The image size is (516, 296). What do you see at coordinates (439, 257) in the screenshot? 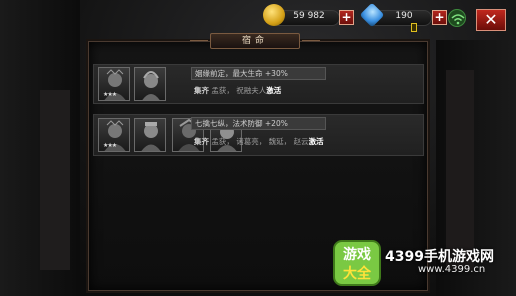
I see `watermark-brand: 4399手机游戏网` at bounding box center [439, 257].